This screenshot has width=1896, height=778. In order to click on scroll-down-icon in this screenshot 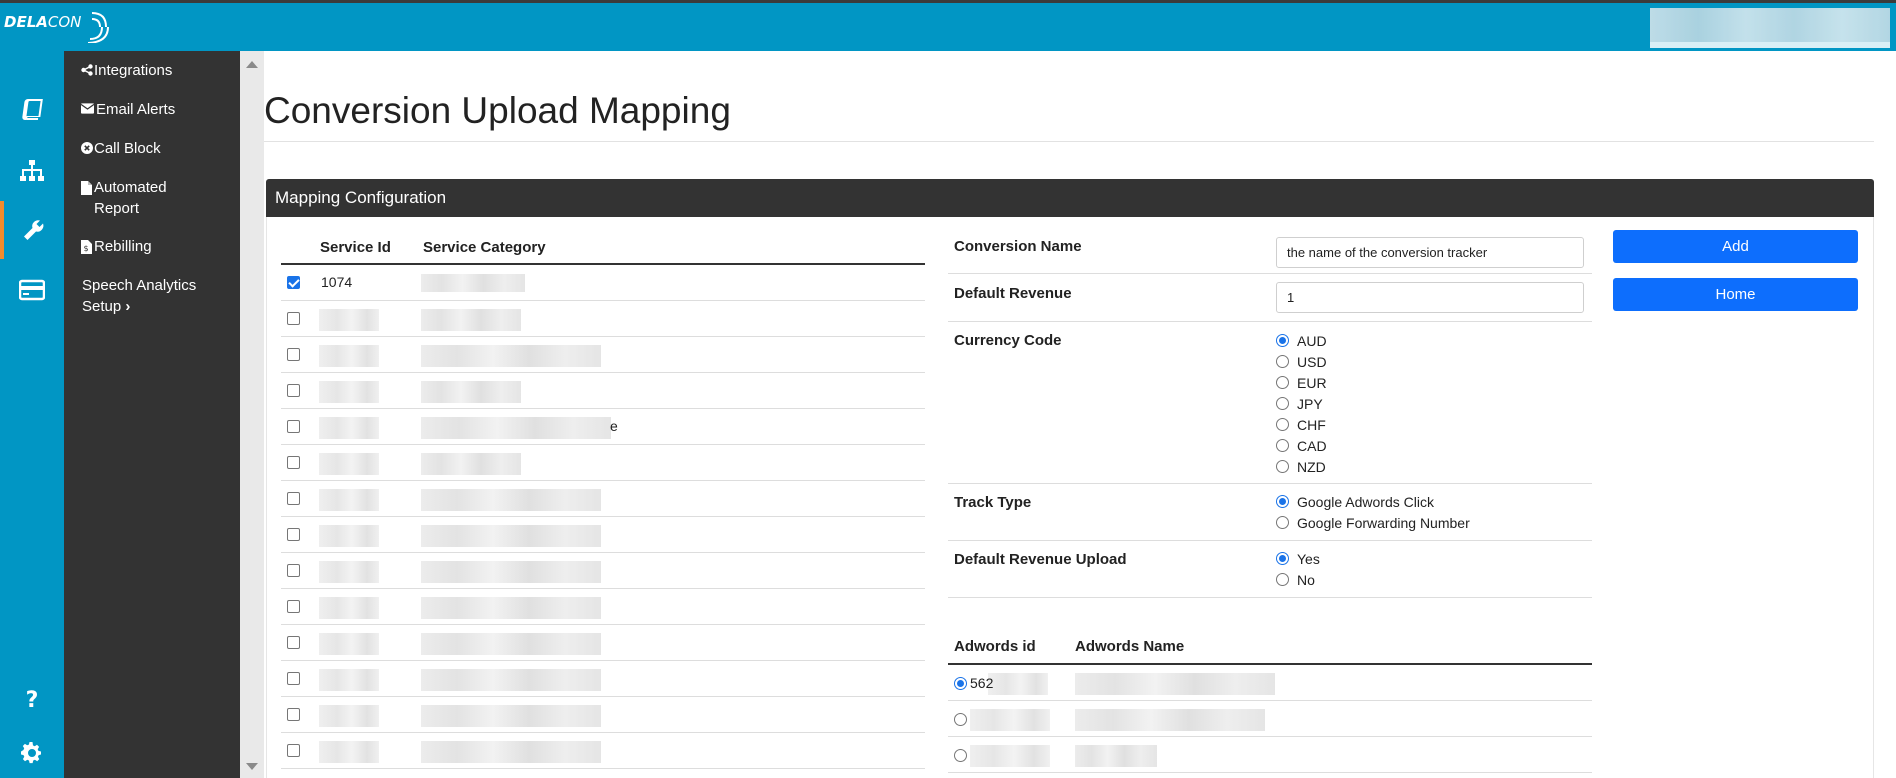, I will do `click(252, 766)`.